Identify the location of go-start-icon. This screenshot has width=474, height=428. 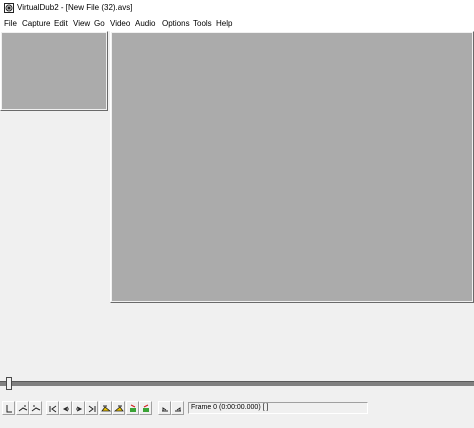
(53, 409).